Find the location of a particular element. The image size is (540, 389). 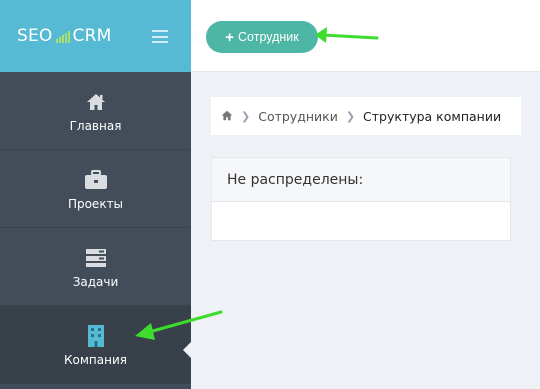

briefcase-icon is located at coordinates (96, 180).